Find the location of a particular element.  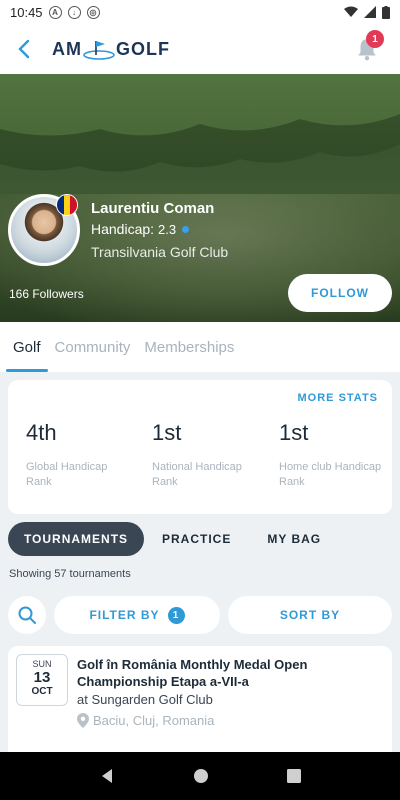

stat-value: 4th is located at coordinates (41, 432).